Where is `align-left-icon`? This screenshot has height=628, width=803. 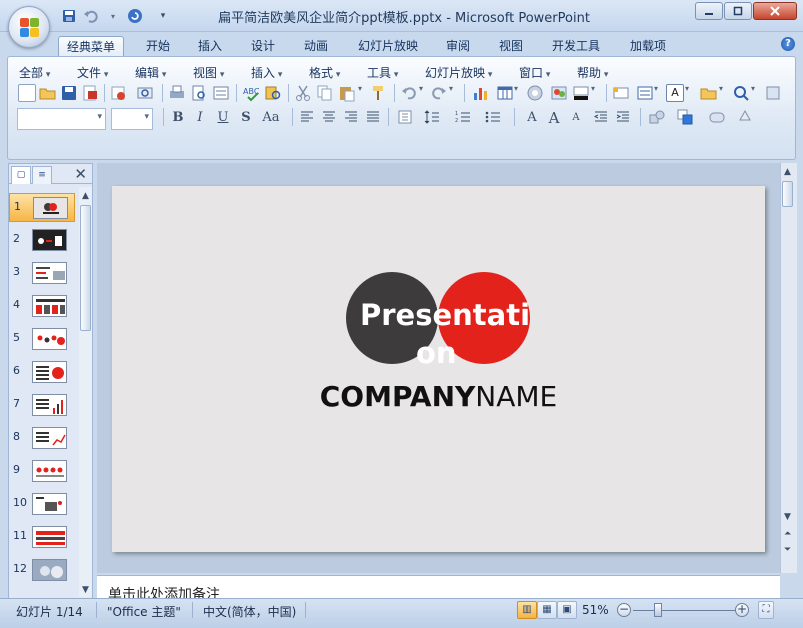
align-left-icon is located at coordinates (307, 117).